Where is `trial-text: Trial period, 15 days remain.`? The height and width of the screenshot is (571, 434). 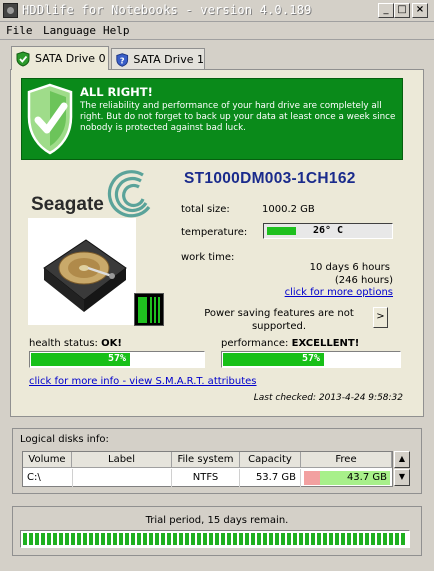 trial-text: Trial period, 15 days remain. is located at coordinates (217, 520).